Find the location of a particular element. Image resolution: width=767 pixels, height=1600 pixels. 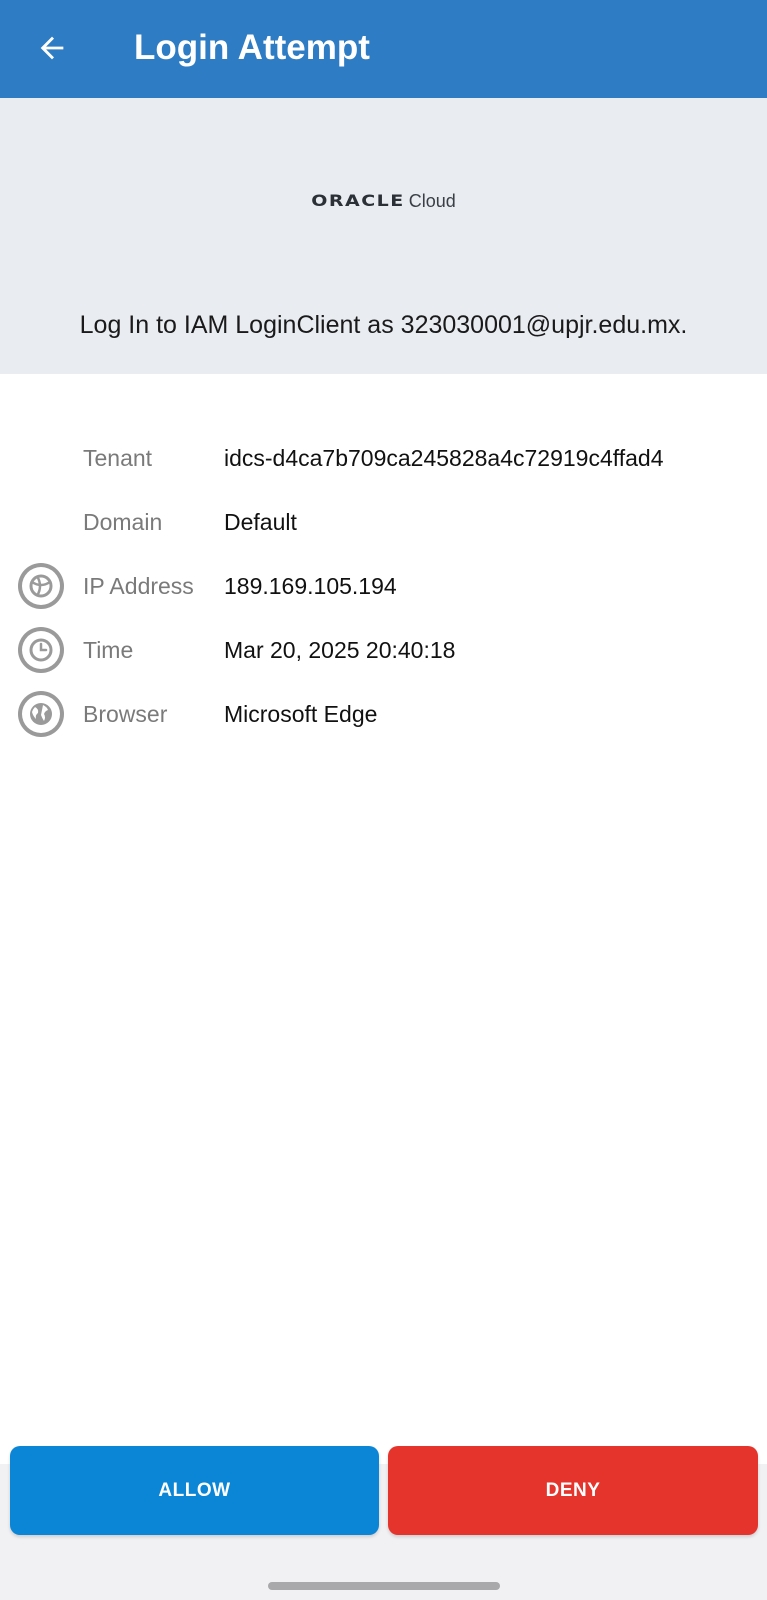

detail-row-ip-address: IP Address 189.169.105.194 is located at coordinates (383, 586).